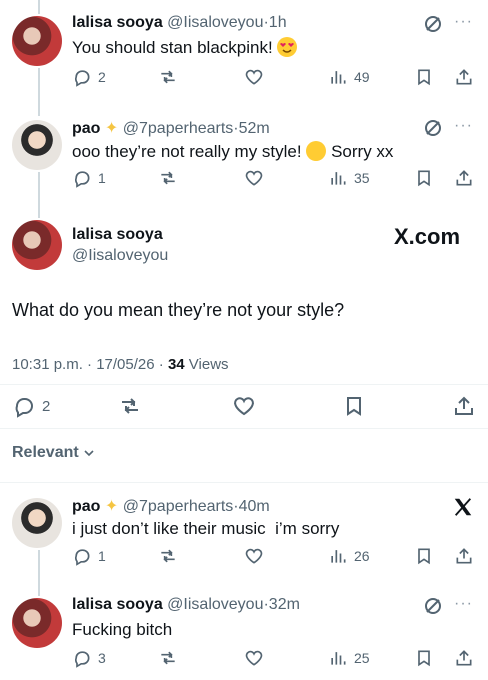  Describe the element at coordinates (316, 151) in the screenshot. I see `pleading-face-emoji-icon` at that location.